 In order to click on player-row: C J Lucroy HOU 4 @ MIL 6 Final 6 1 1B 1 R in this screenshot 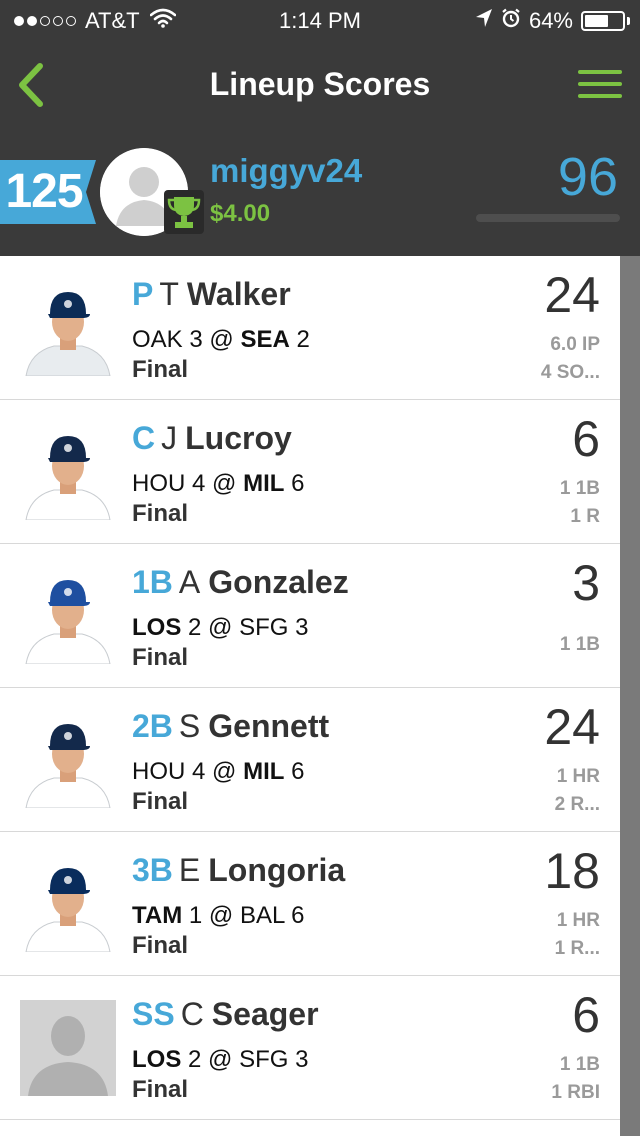, I will do `click(310, 472)`.